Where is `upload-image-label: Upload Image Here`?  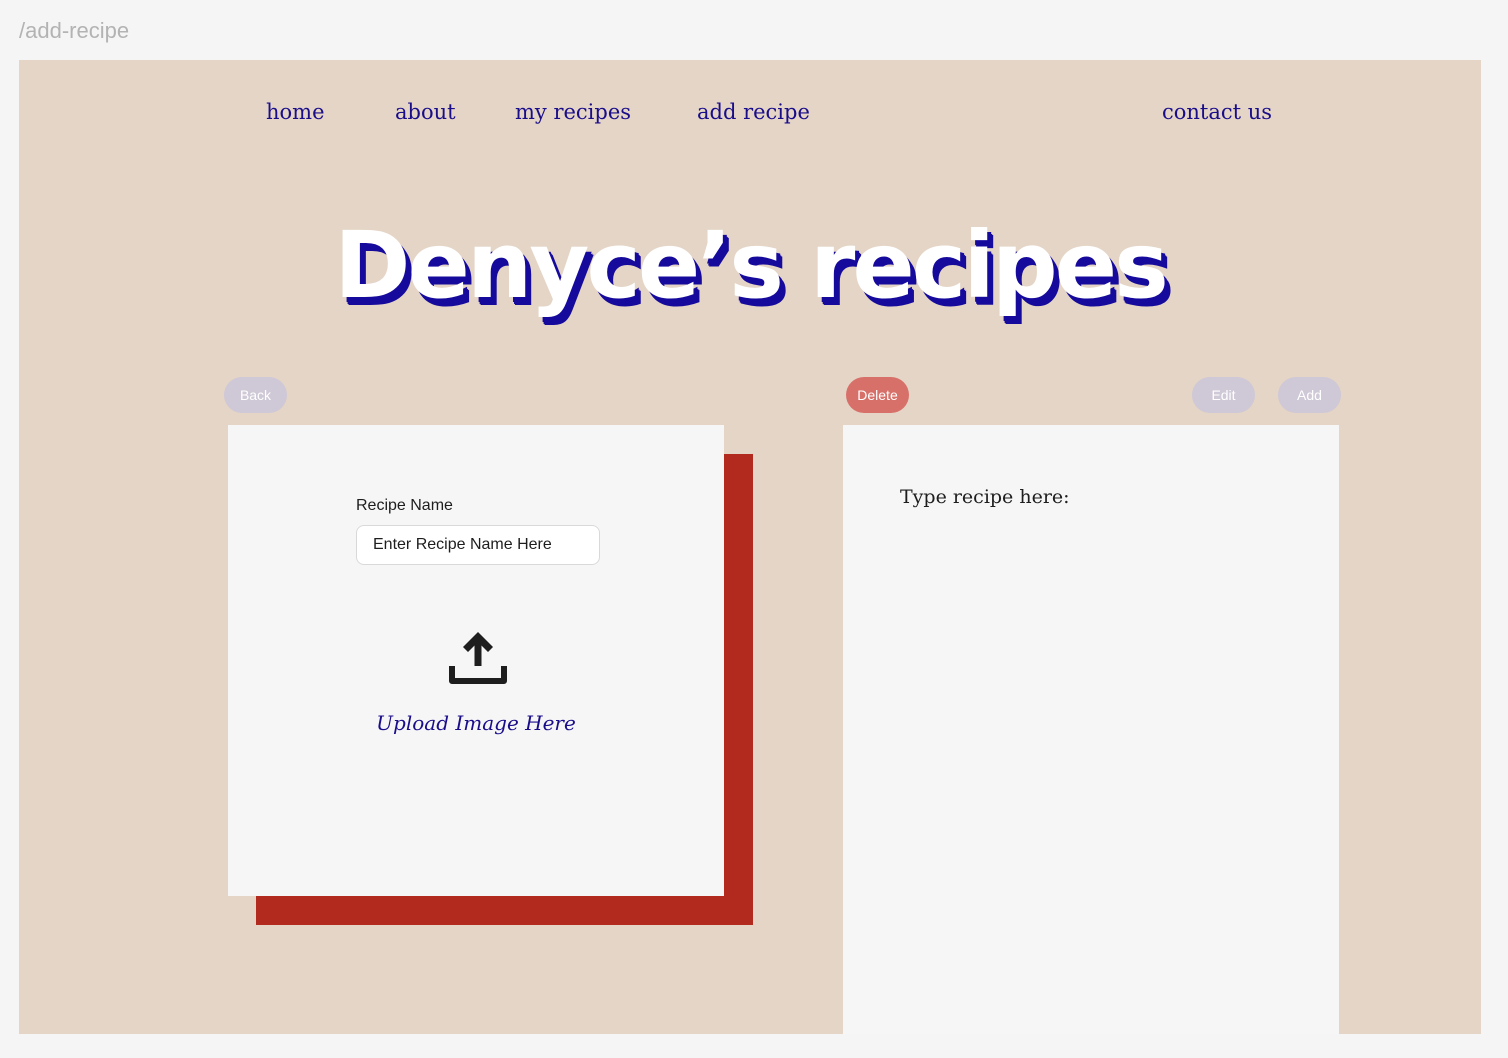 upload-image-label: Upload Image Here is located at coordinates (476, 723).